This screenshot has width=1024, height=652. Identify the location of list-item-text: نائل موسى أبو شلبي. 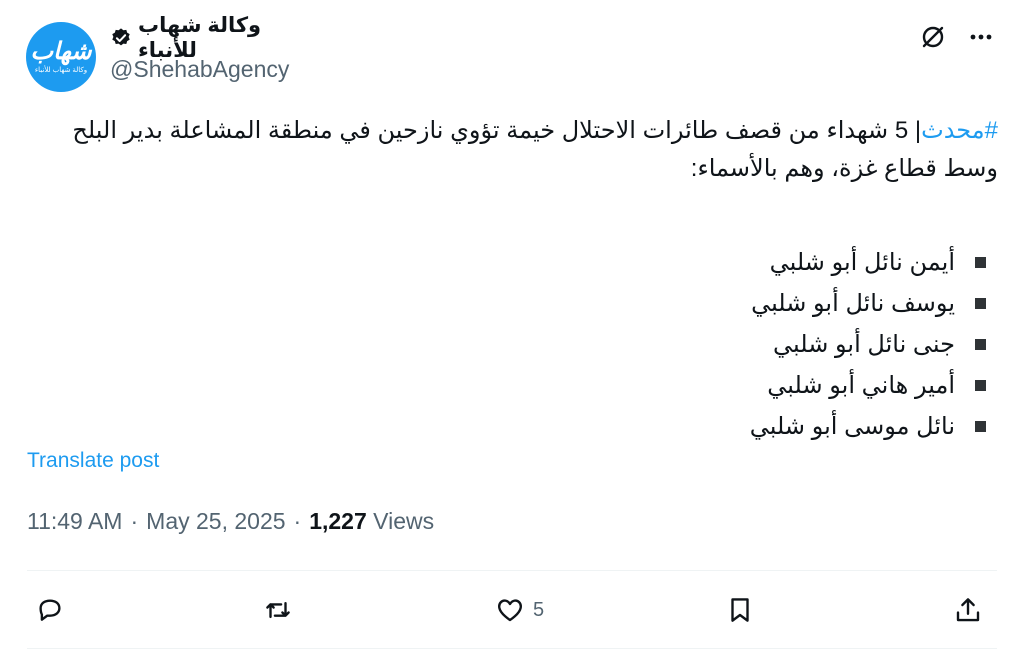
(852, 426).